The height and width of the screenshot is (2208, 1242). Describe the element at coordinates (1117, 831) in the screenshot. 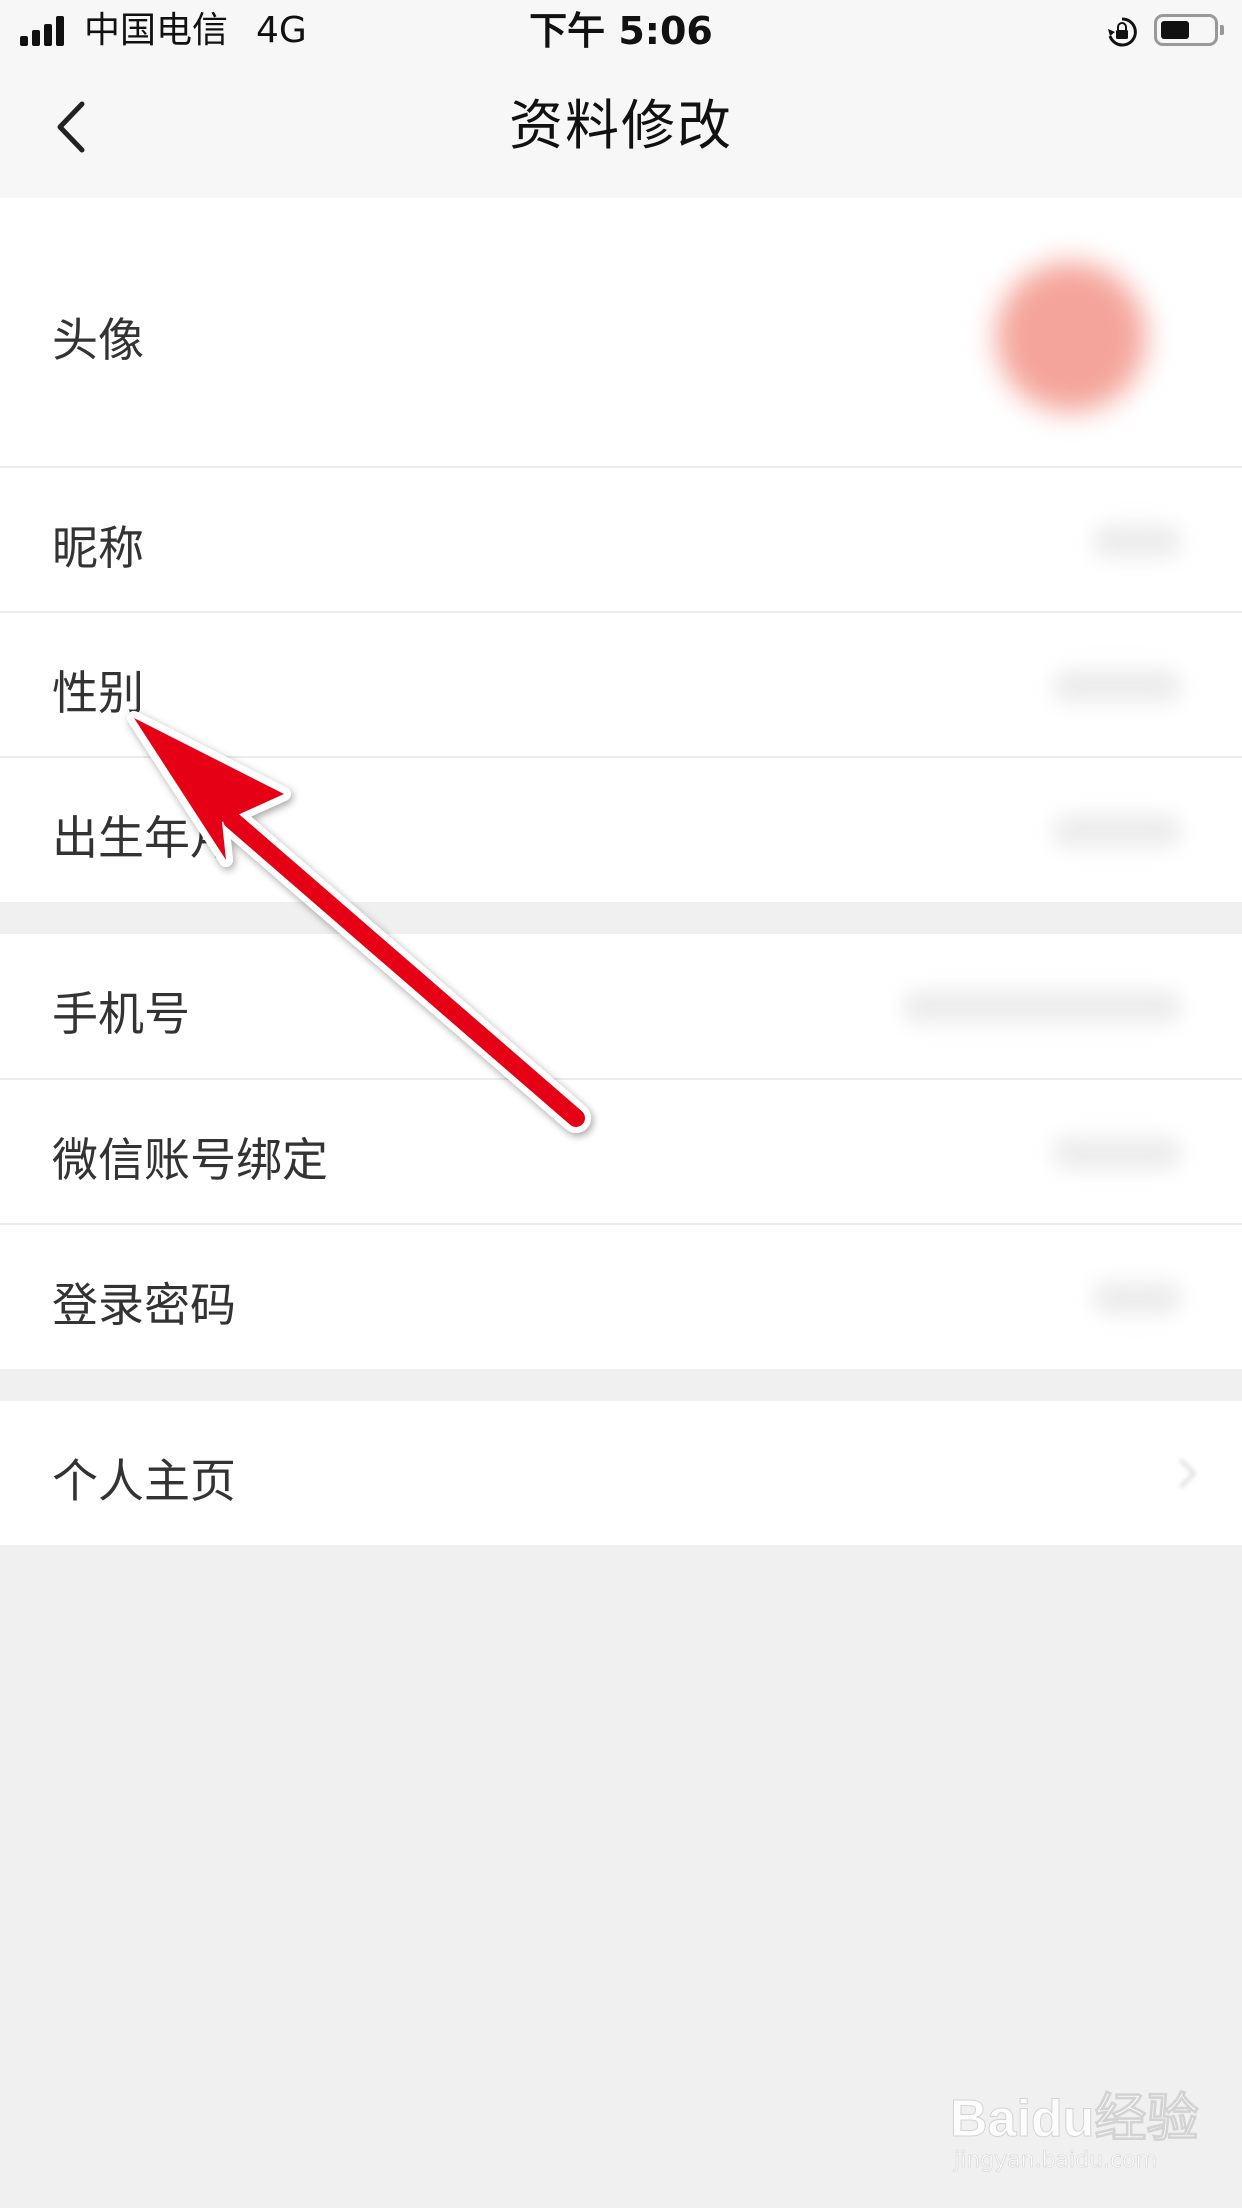

I see `birth-month-value` at that location.